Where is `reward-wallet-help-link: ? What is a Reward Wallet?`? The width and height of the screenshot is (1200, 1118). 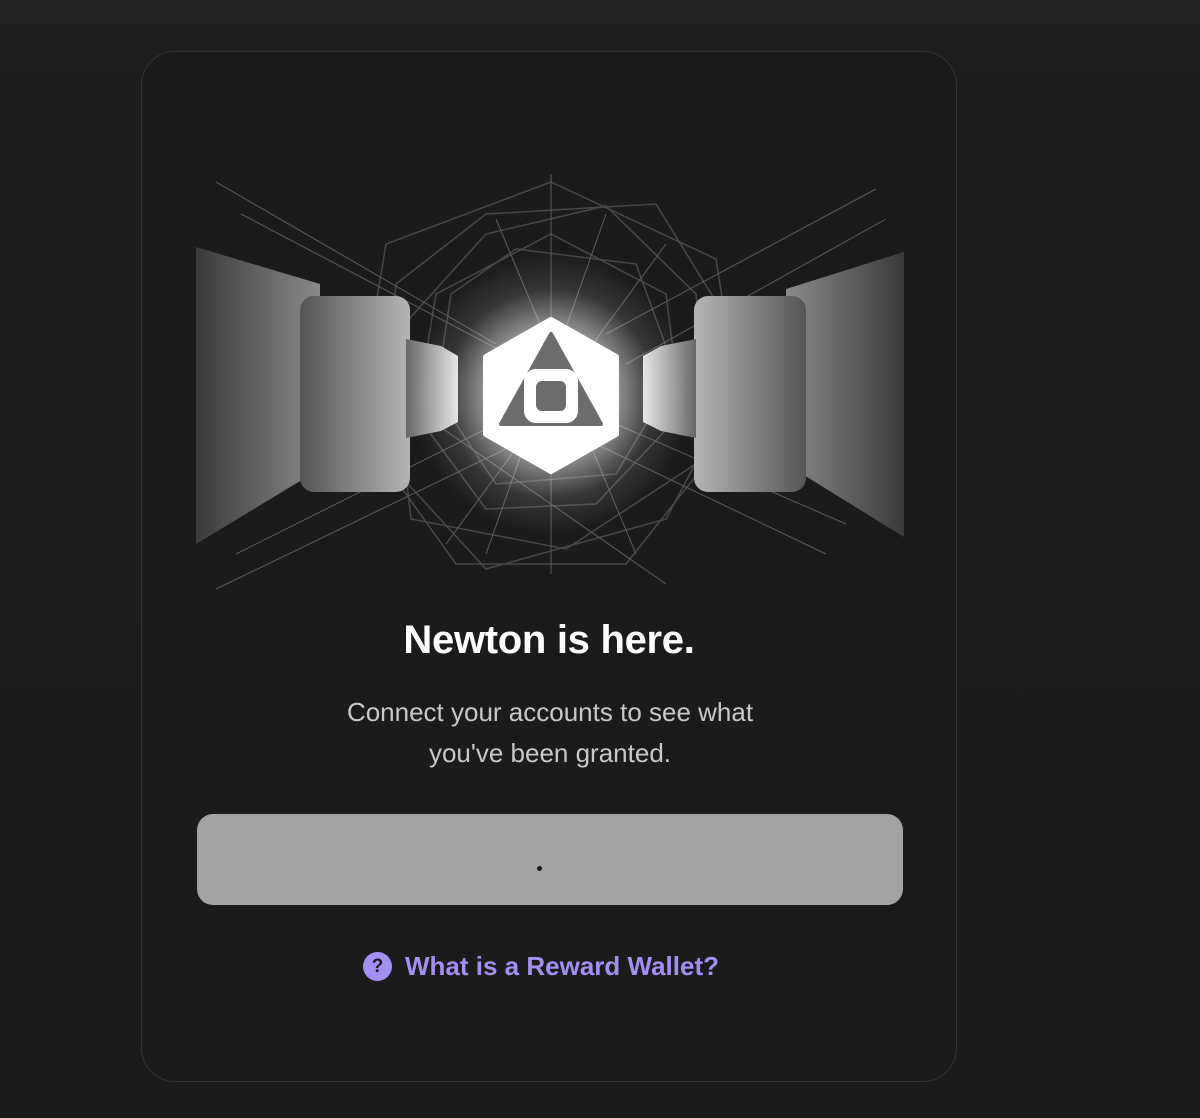 reward-wallet-help-link: ? What is a Reward Wallet? is located at coordinates (541, 966).